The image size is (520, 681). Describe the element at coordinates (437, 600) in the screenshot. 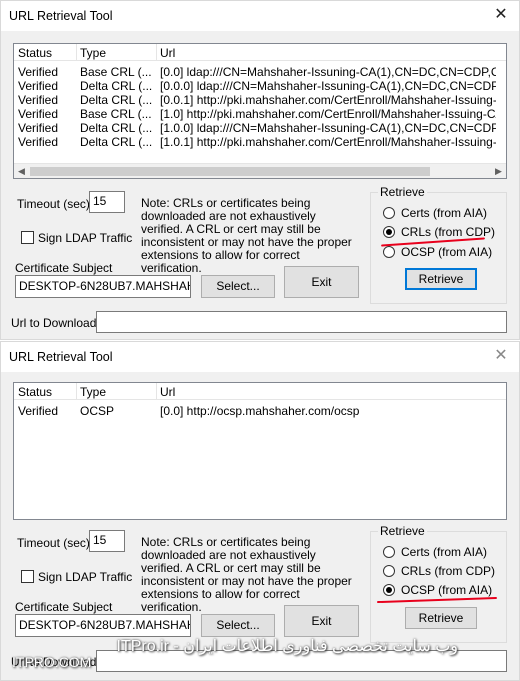

I see `annotation-underline` at that location.